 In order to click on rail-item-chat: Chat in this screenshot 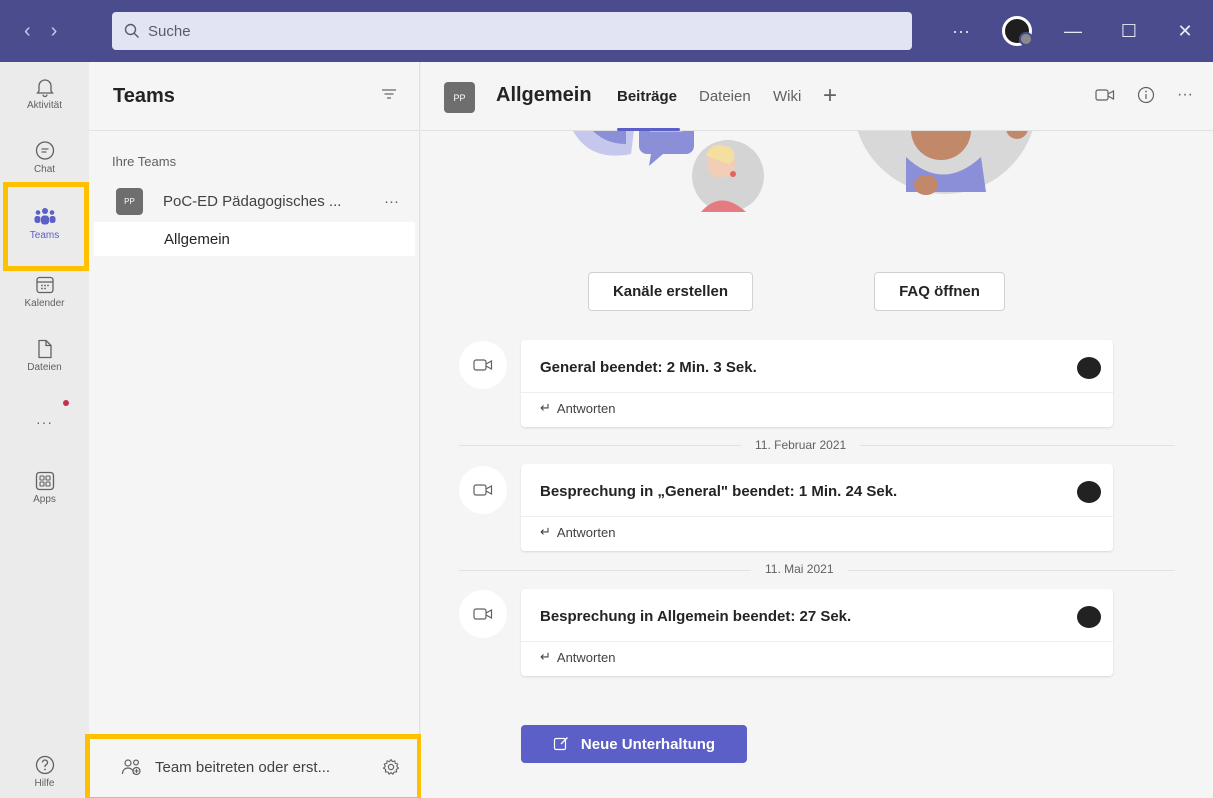, I will do `click(44, 157)`.